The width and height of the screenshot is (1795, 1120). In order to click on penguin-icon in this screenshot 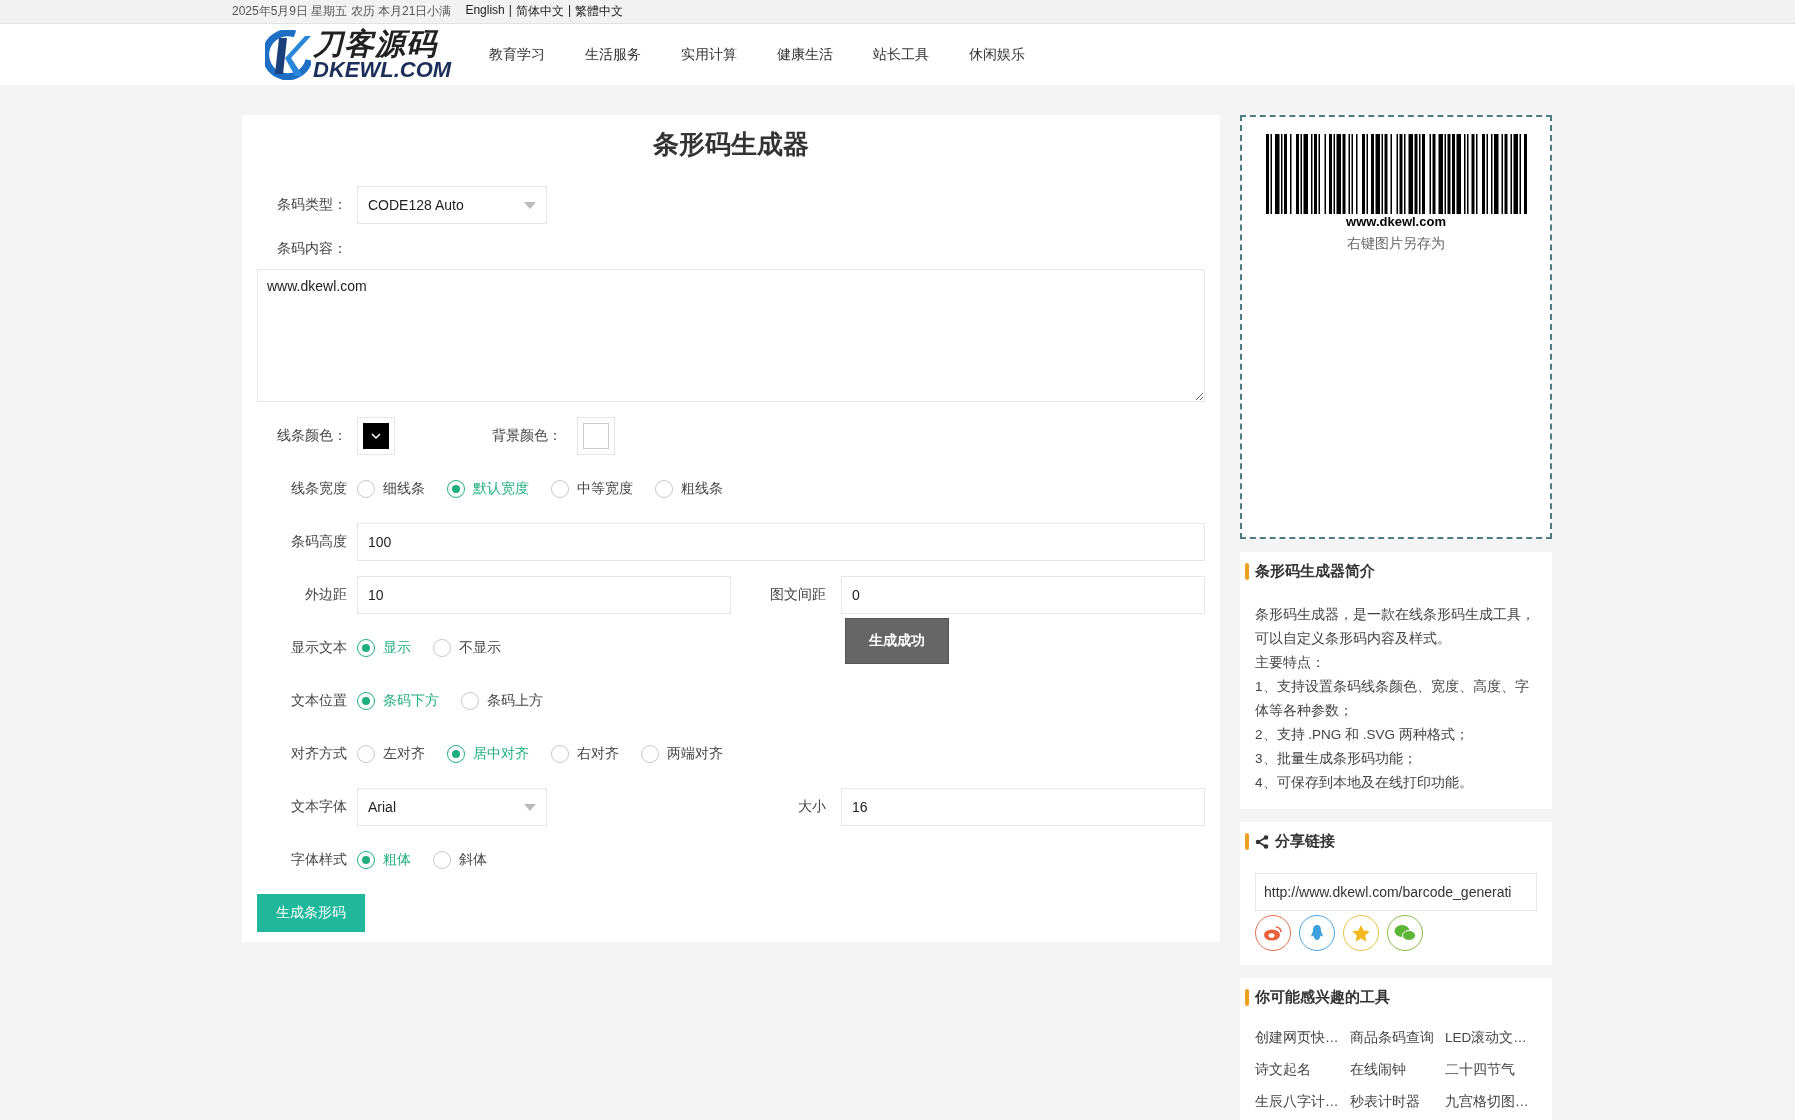, I will do `click(1317, 933)`.